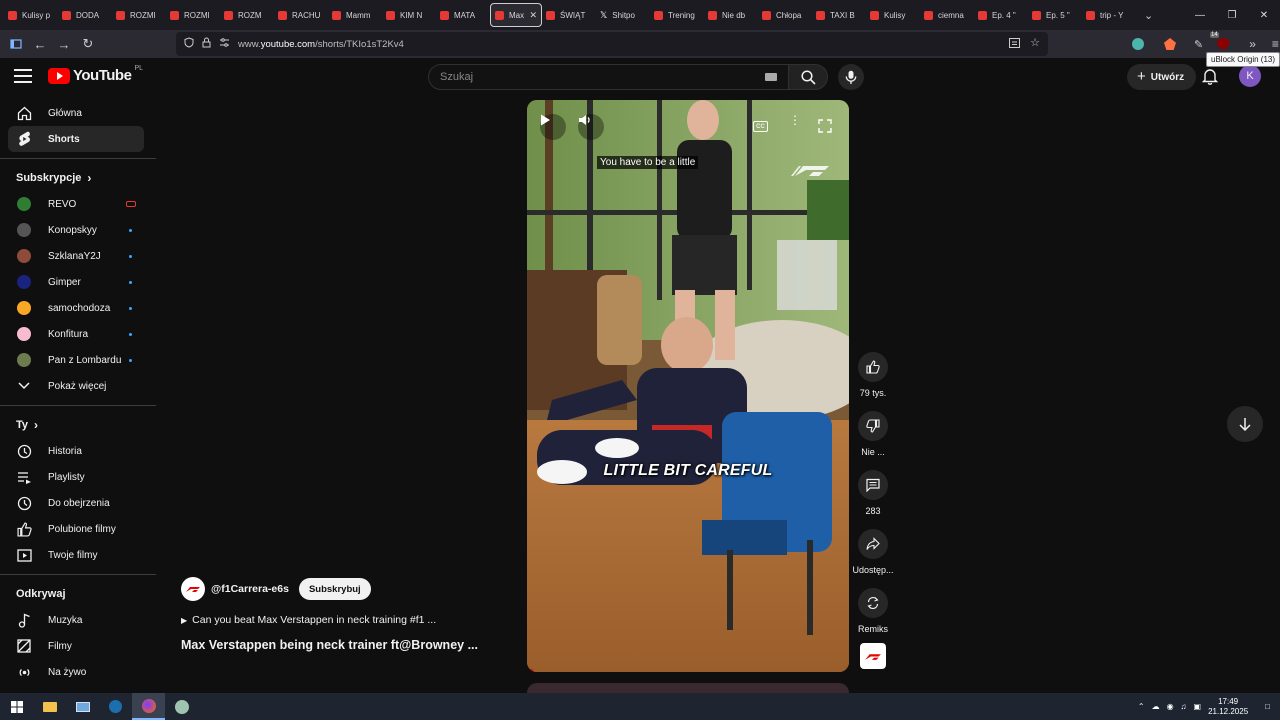 This screenshot has width=1280, height=720. What do you see at coordinates (115, 706) in the screenshot?
I see `steam-icon` at bounding box center [115, 706].